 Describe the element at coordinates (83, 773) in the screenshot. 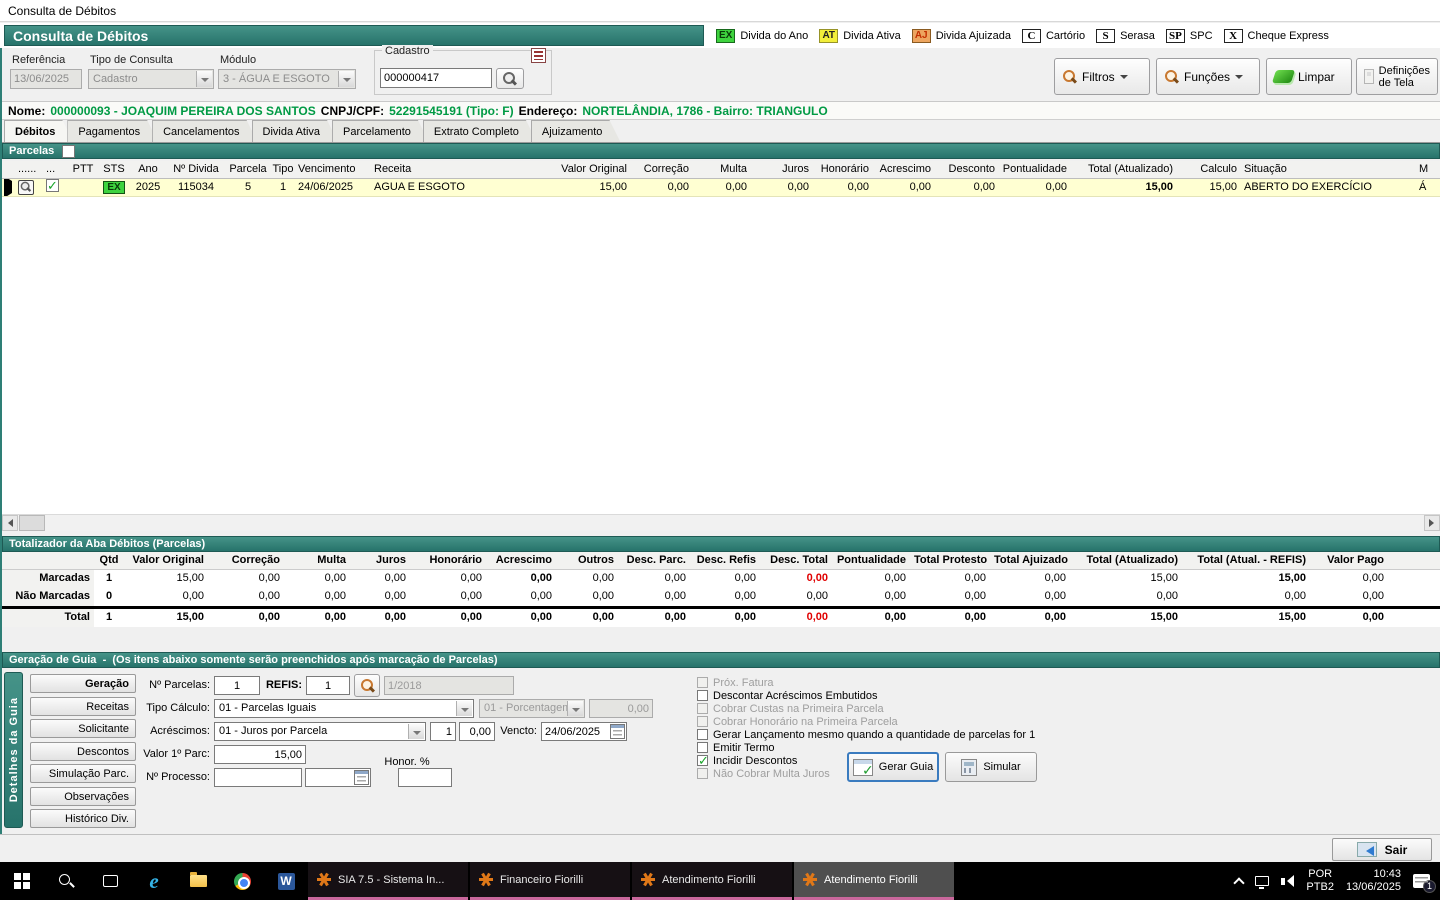

I see `guia-sidebar-simulação-parc-: Simulação Parc.` at that location.